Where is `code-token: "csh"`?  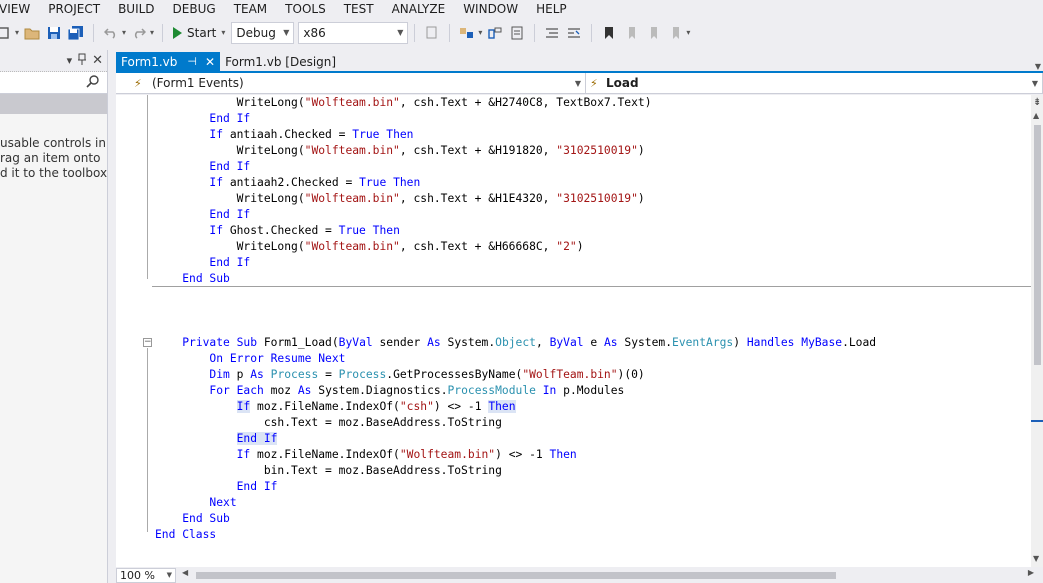
code-token: "csh" is located at coordinates (416, 406).